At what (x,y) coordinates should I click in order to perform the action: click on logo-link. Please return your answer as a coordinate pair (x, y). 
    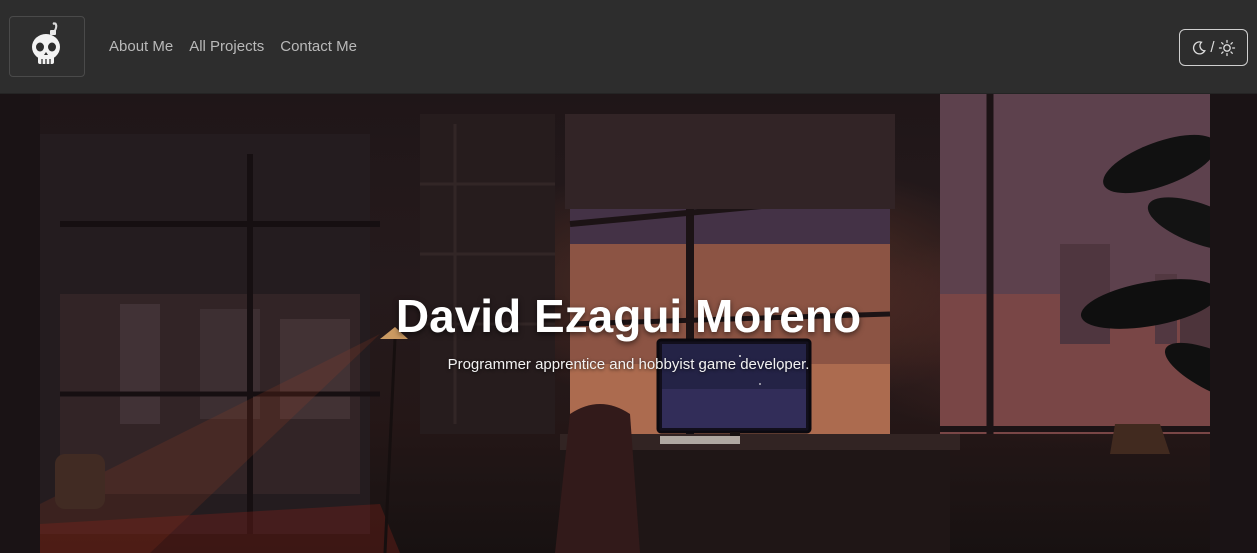
    Looking at the image, I should click on (47, 46).